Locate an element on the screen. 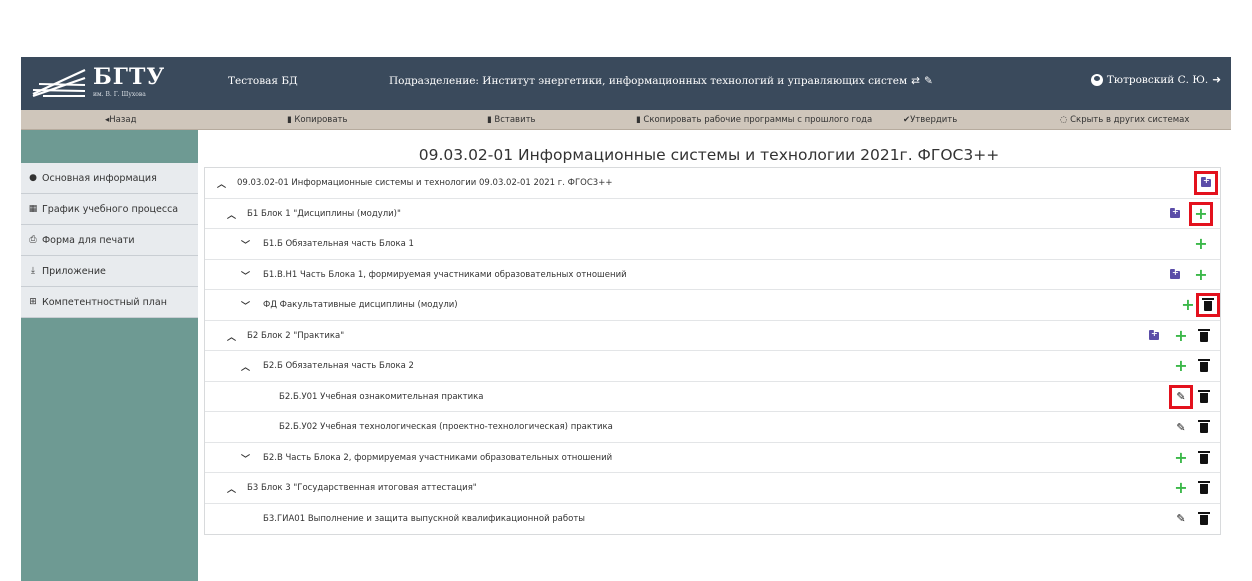 The image size is (1252, 581). logout-icon: ➜ is located at coordinates (1216, 80).